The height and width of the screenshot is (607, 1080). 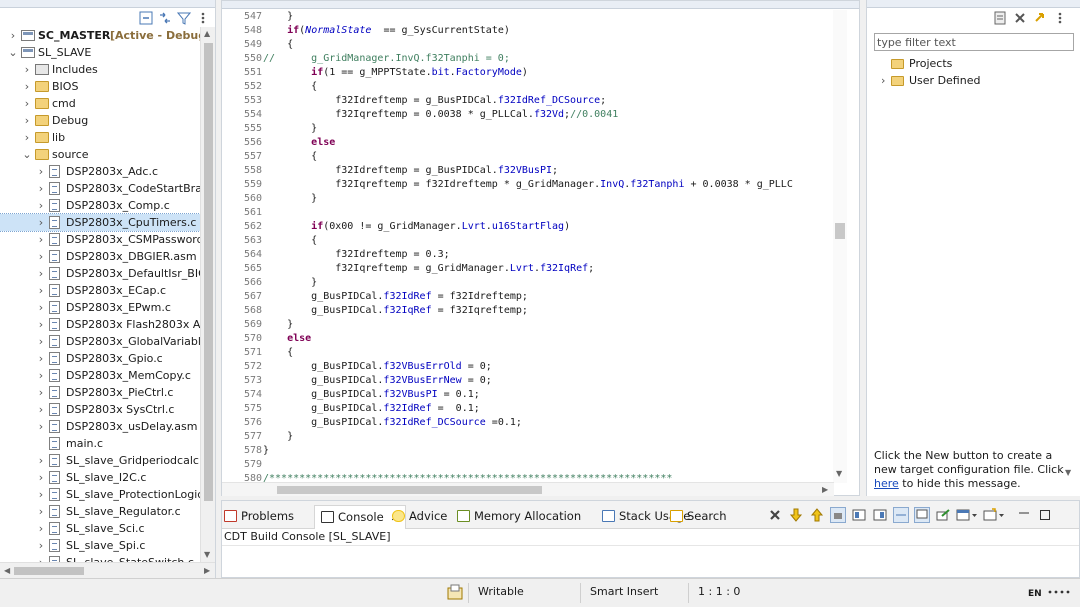 What do you see at coordinates (967, 515) in the screenshot?
I see `console-menu-icon` at bounding box center [967, 515].